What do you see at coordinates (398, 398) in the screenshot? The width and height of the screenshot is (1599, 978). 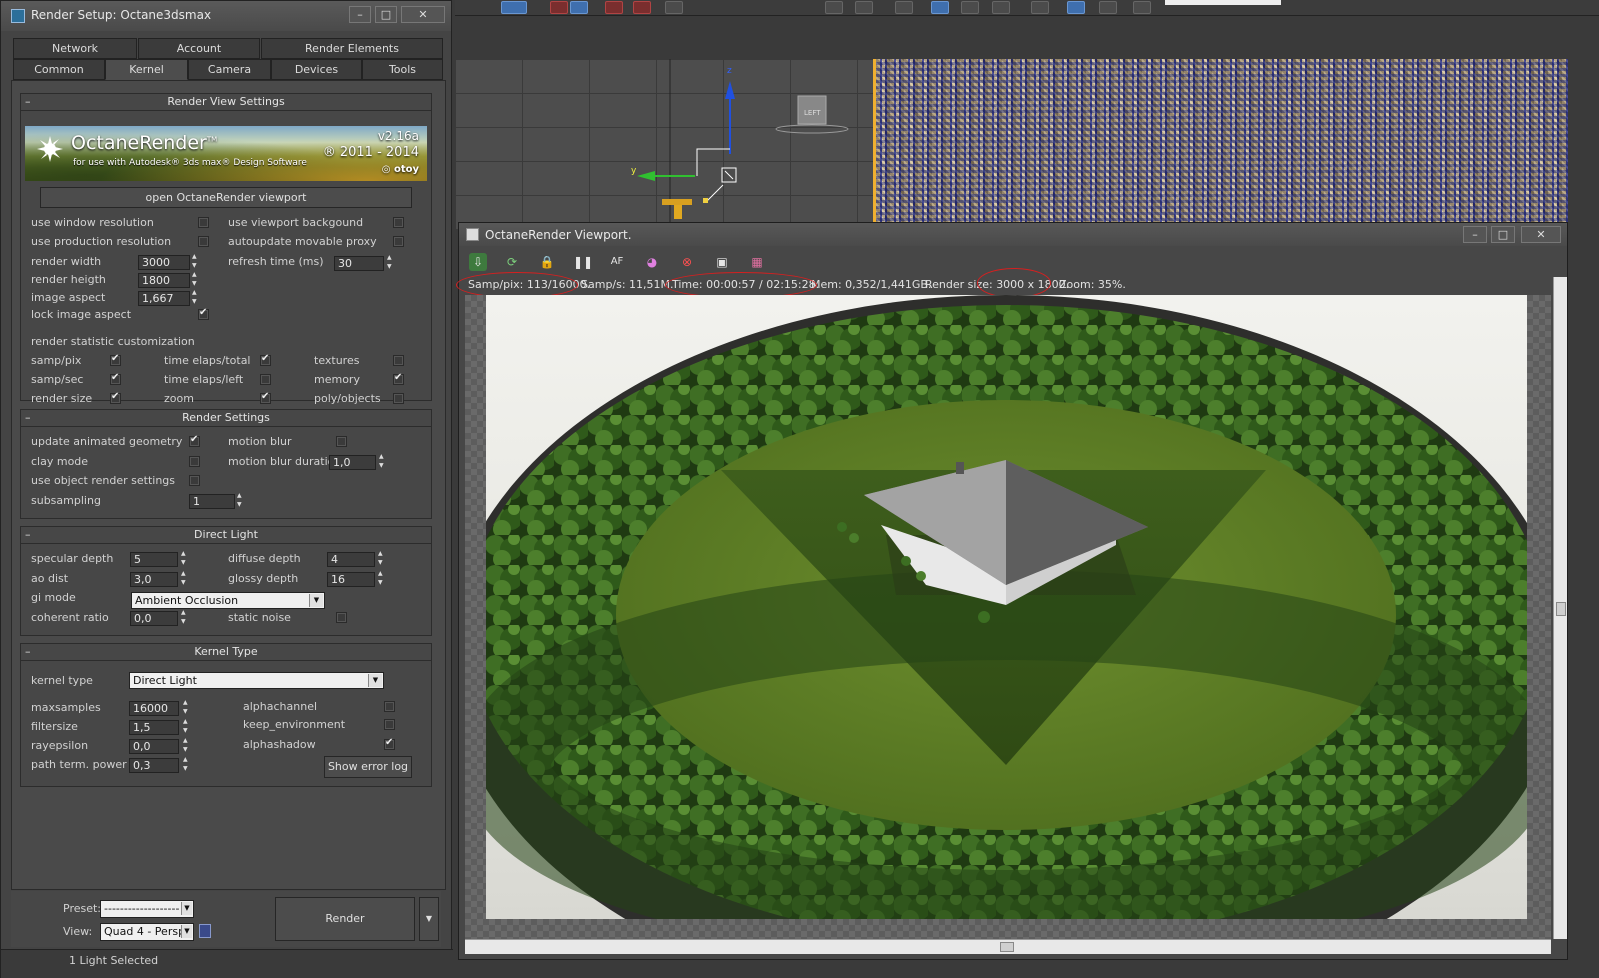 I see `stat-poly-objects-checkbox` at bounding box center [398, 398].